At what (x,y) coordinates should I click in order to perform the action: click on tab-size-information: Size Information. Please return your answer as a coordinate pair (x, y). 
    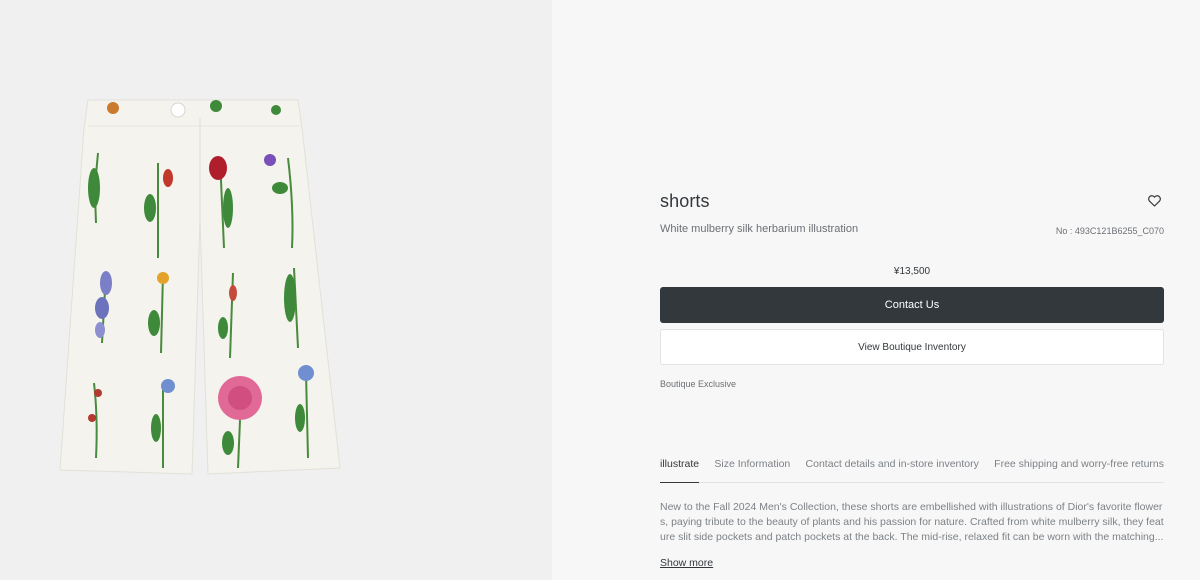
    Looking at the image, I should click on (752, 469).